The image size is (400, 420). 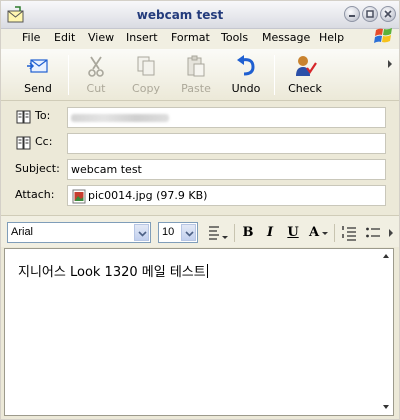 I want to click on menu-insert: Insert, so click(x=142, y=39).